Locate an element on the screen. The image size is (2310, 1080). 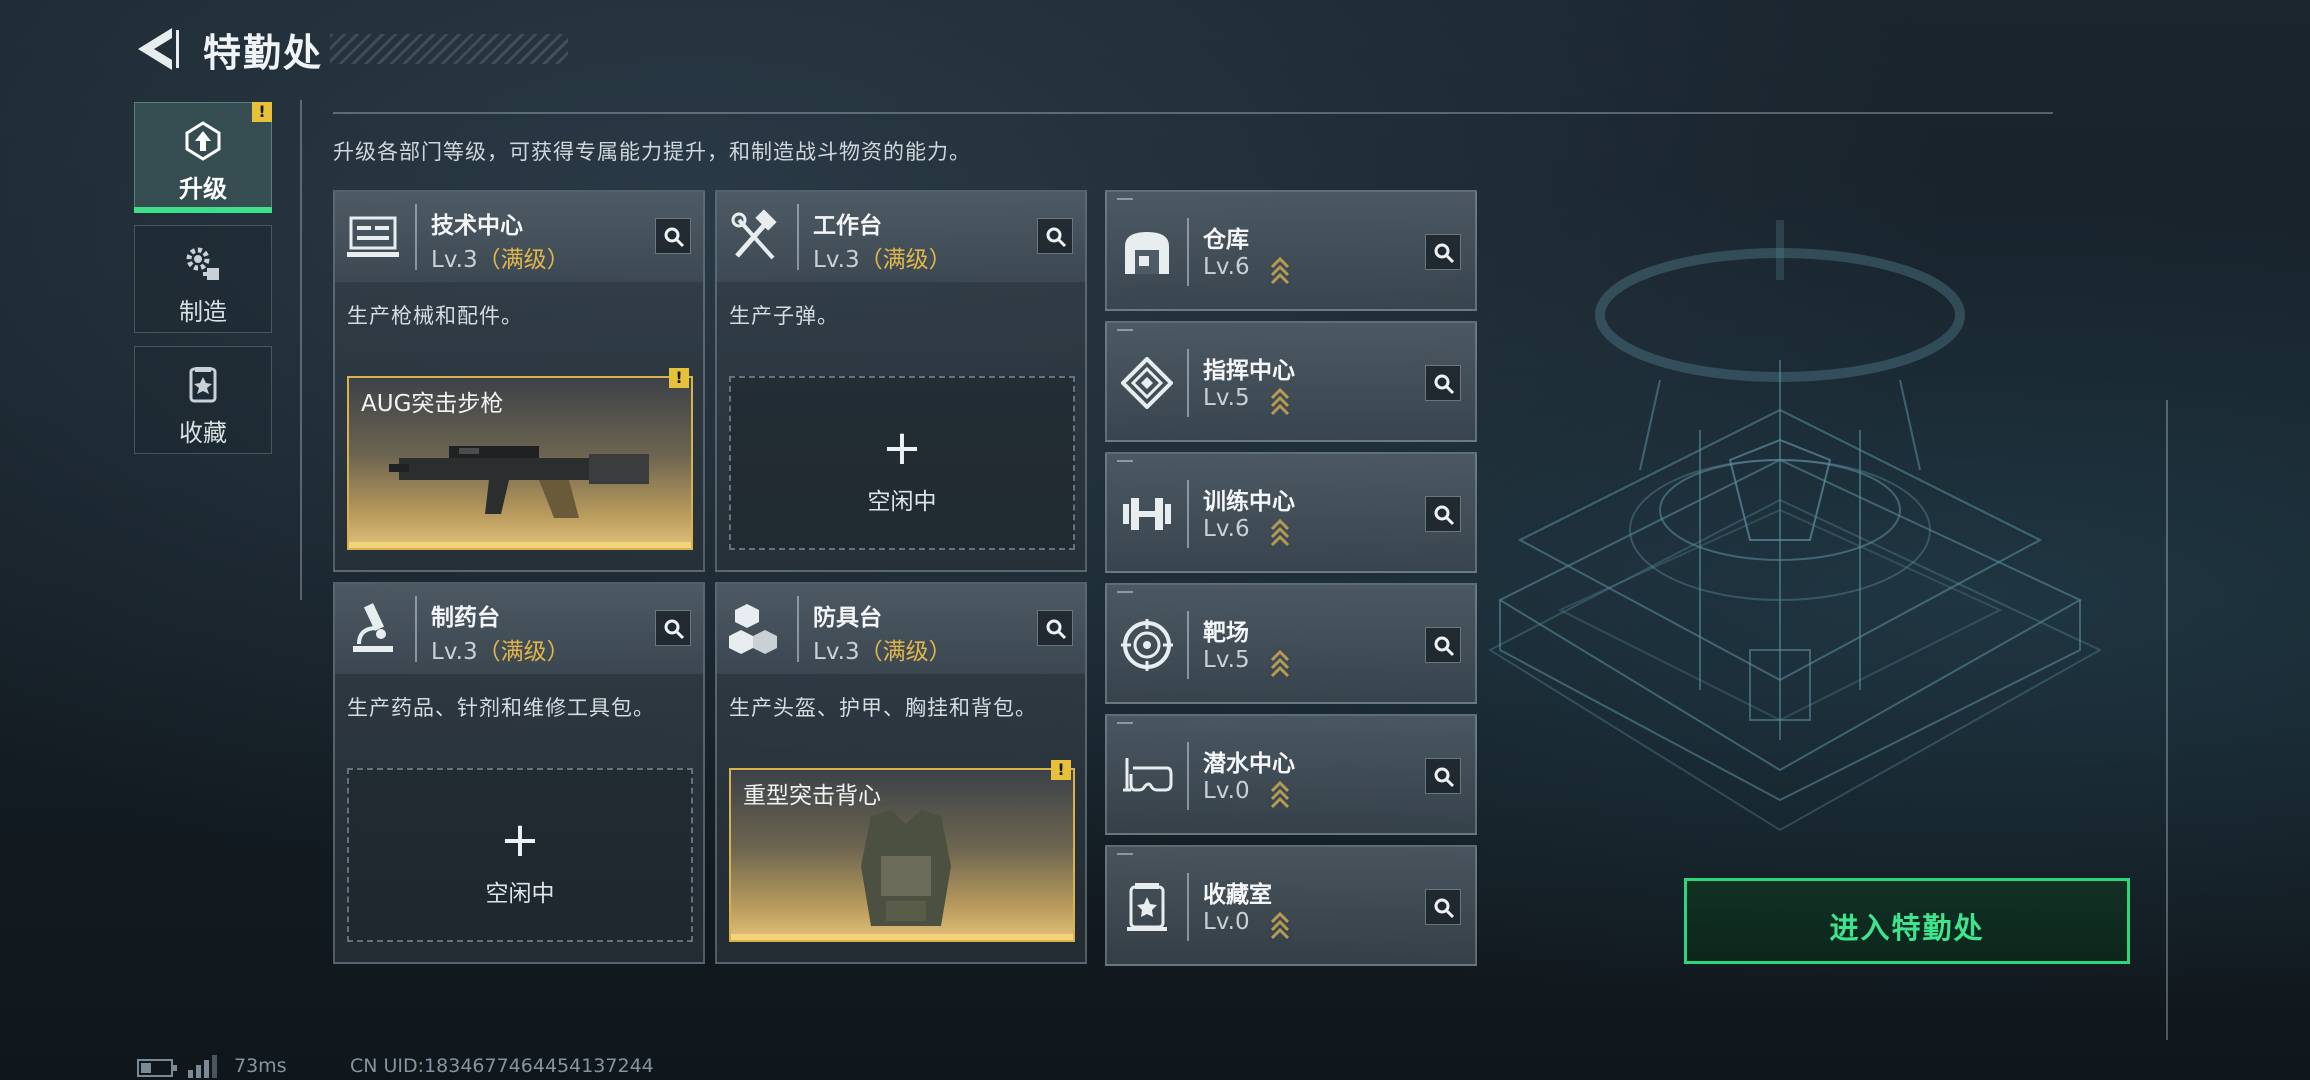
enter-special-ops-button: 进入特勤处 is located at coordinates (1907, 921).